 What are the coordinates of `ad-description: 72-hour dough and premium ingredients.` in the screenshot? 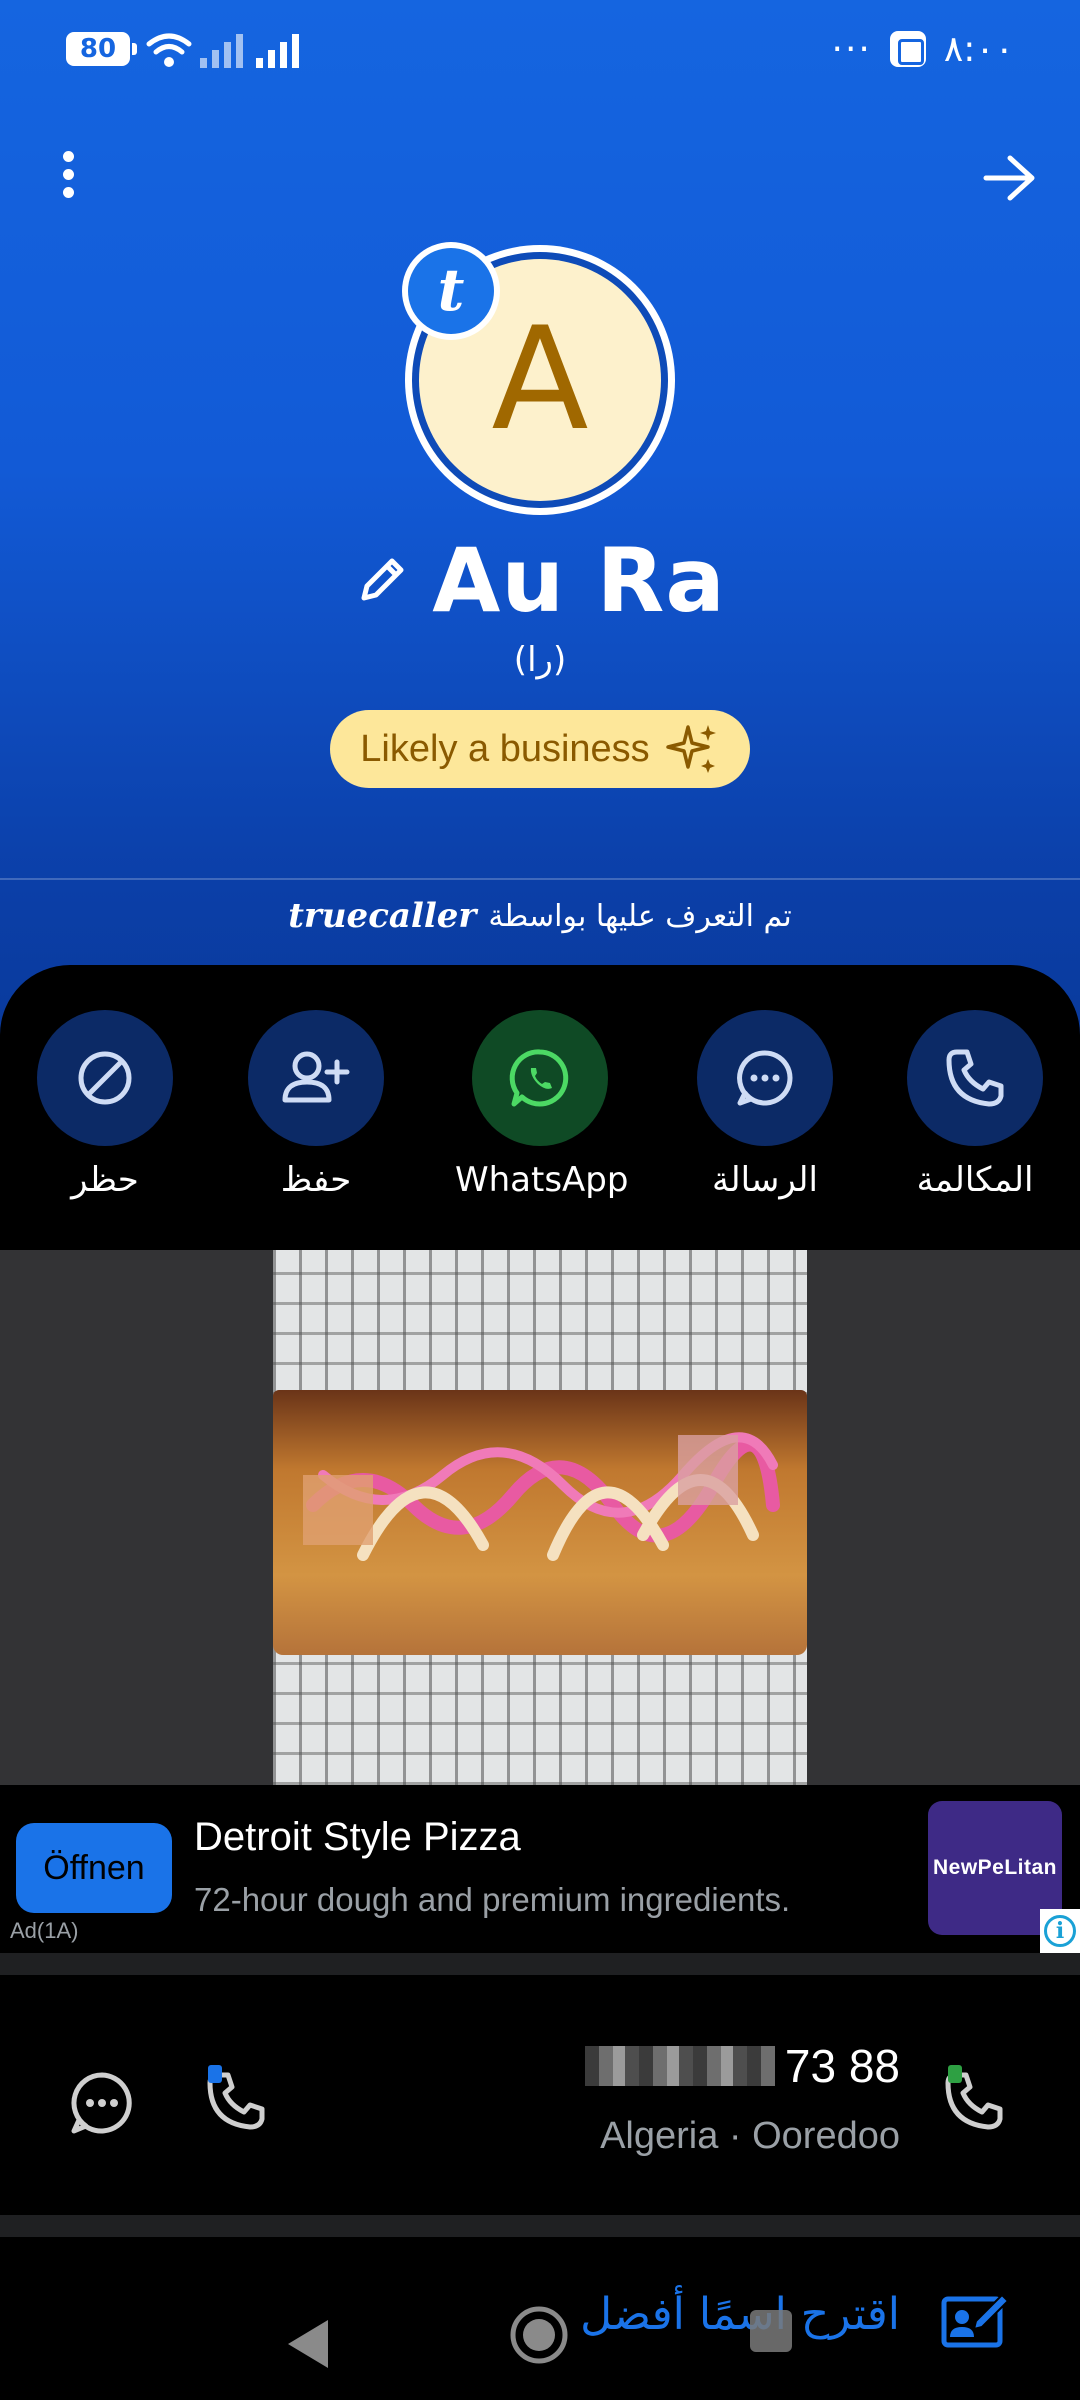 It's located at (492, 1899).